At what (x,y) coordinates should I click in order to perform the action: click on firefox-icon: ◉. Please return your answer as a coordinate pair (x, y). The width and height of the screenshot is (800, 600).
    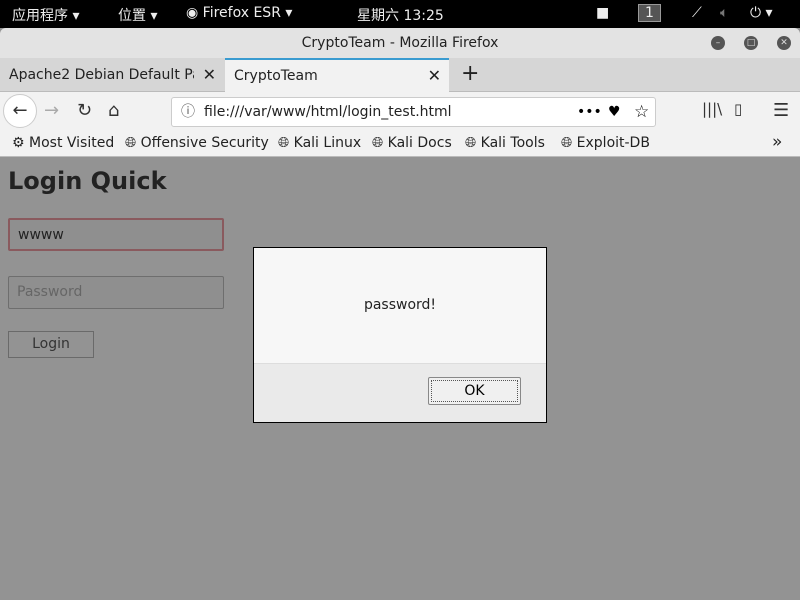
    Looking at the image, I should click on (192, 13).